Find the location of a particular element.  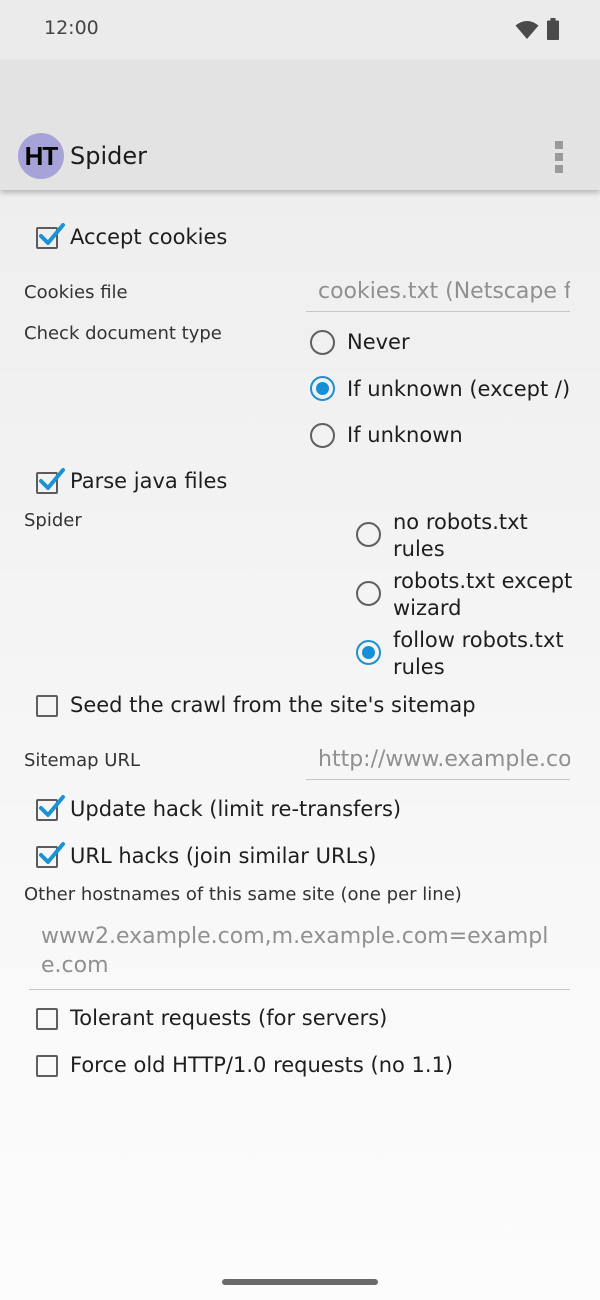

spider-robots-except-wizard-radio is located at coordinates (368, 593).